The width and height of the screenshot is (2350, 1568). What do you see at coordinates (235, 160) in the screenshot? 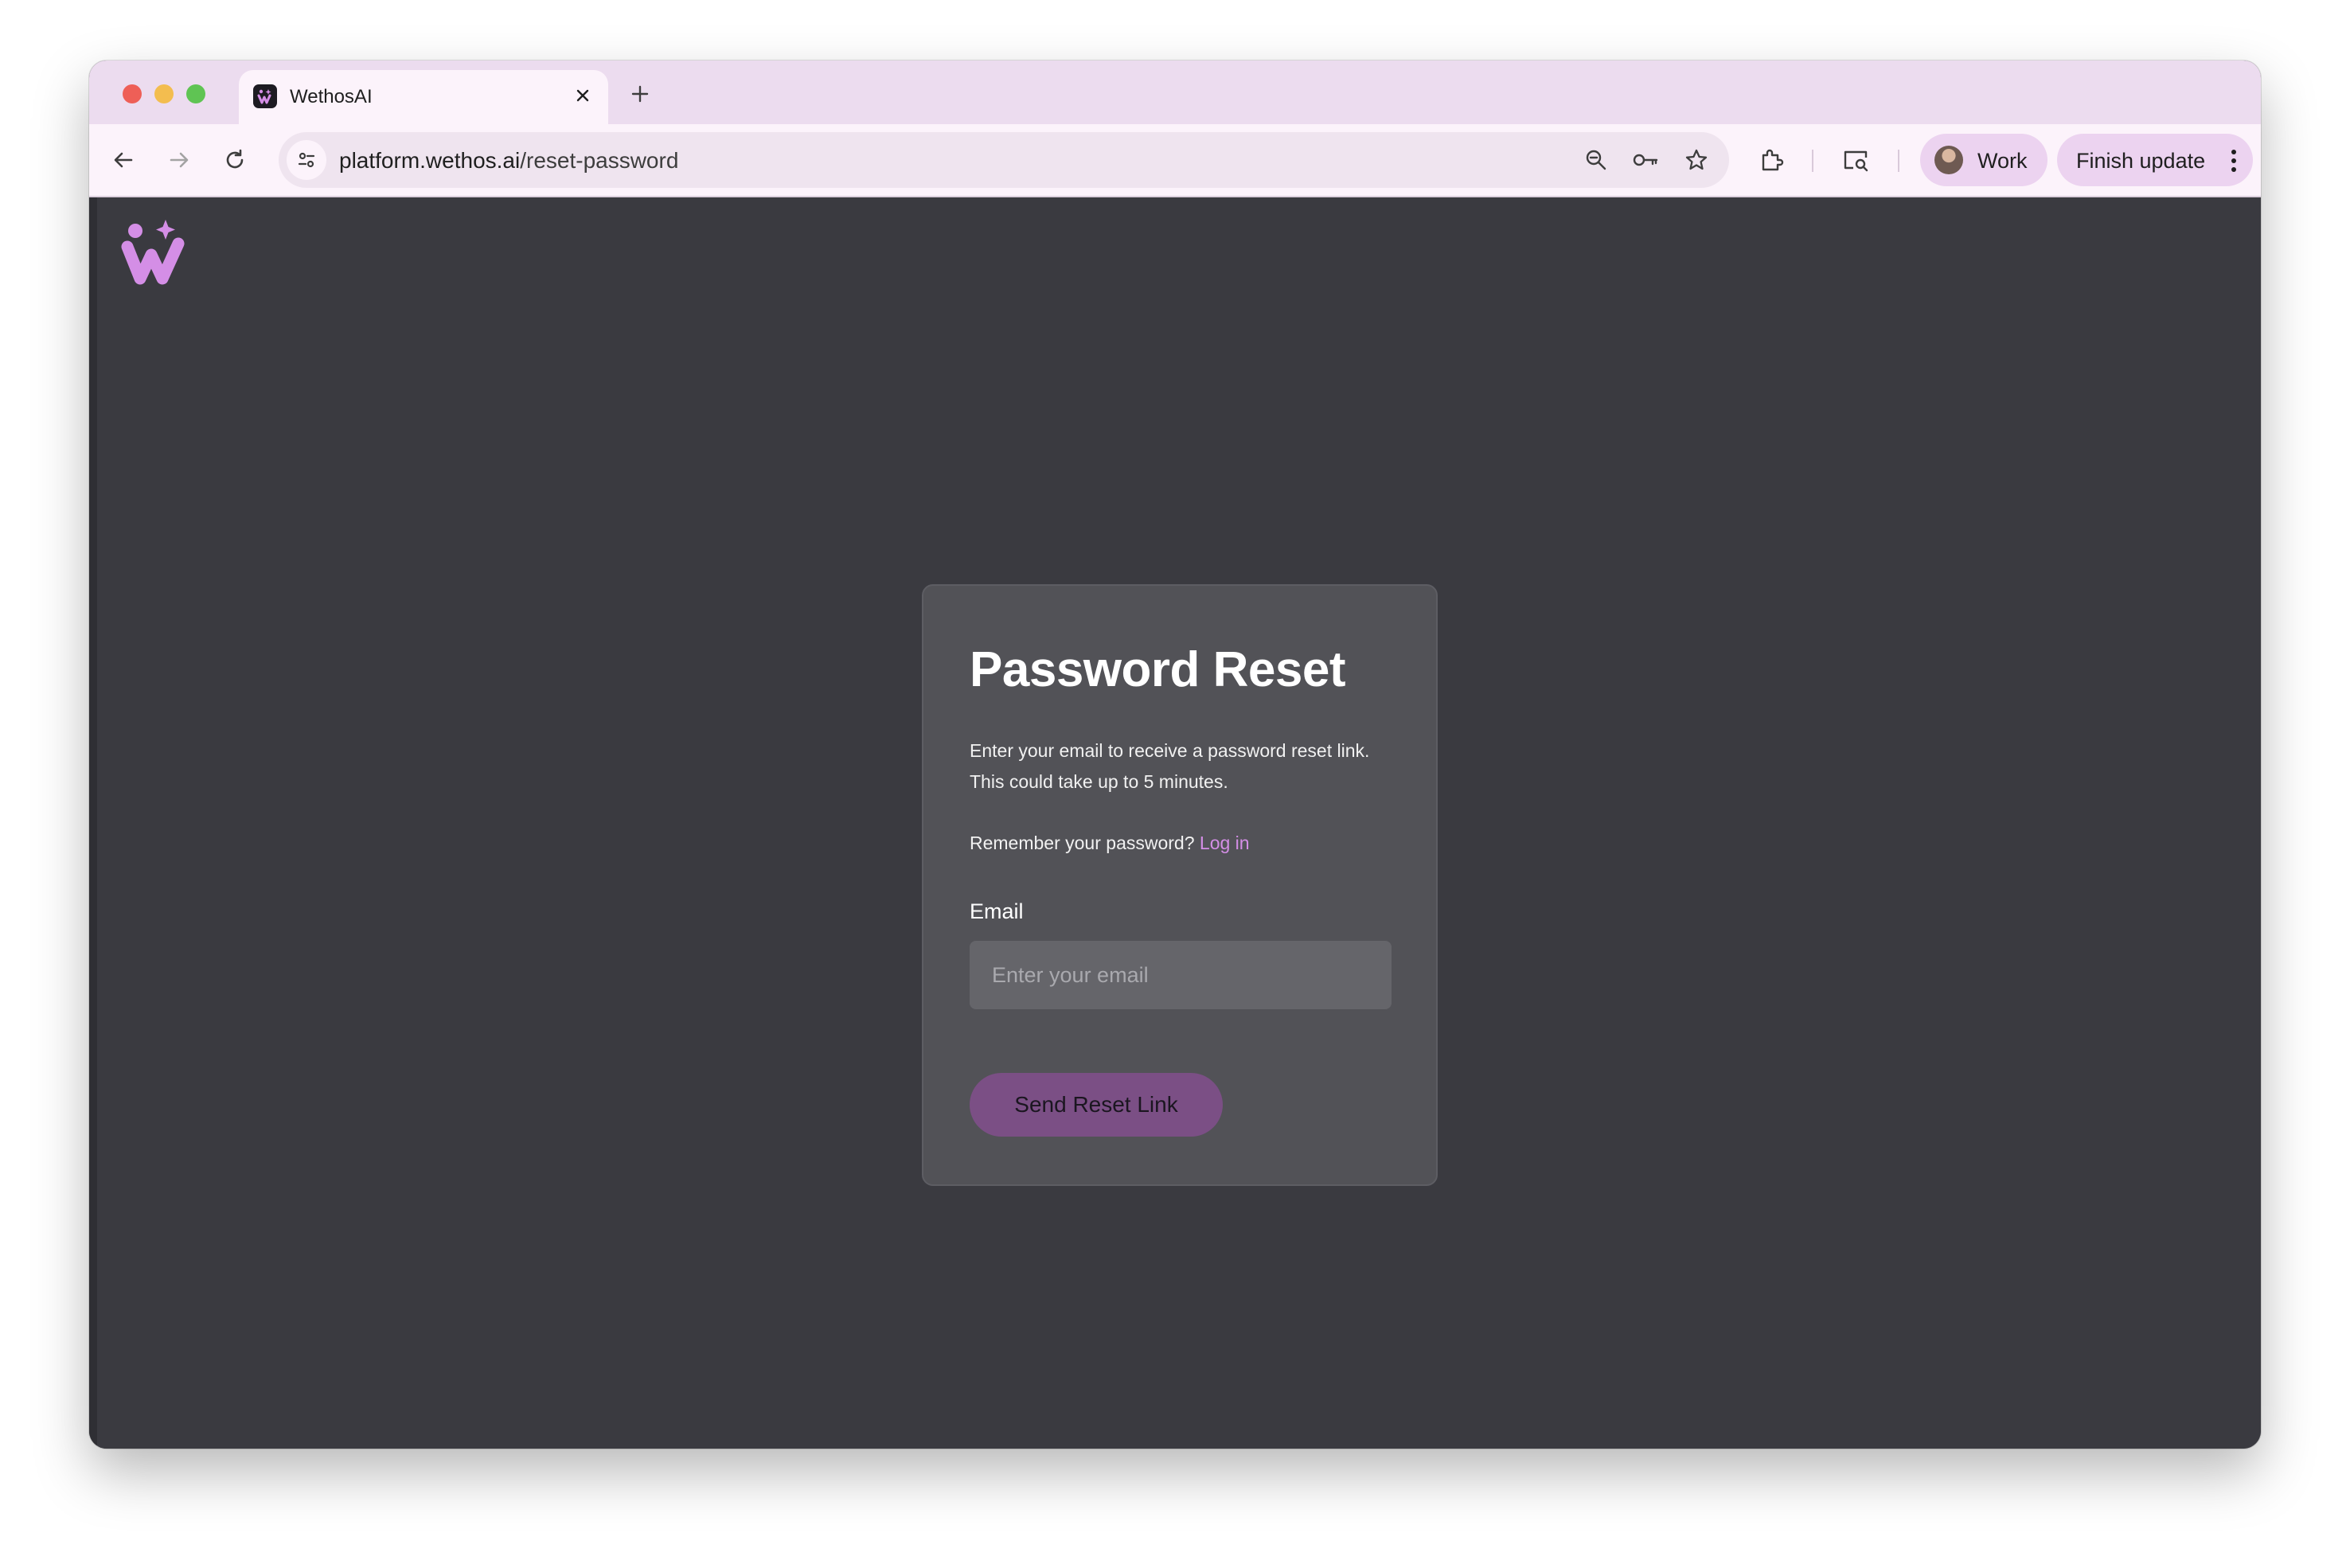
I see `reload-icon` at bounding box center [235, 160].